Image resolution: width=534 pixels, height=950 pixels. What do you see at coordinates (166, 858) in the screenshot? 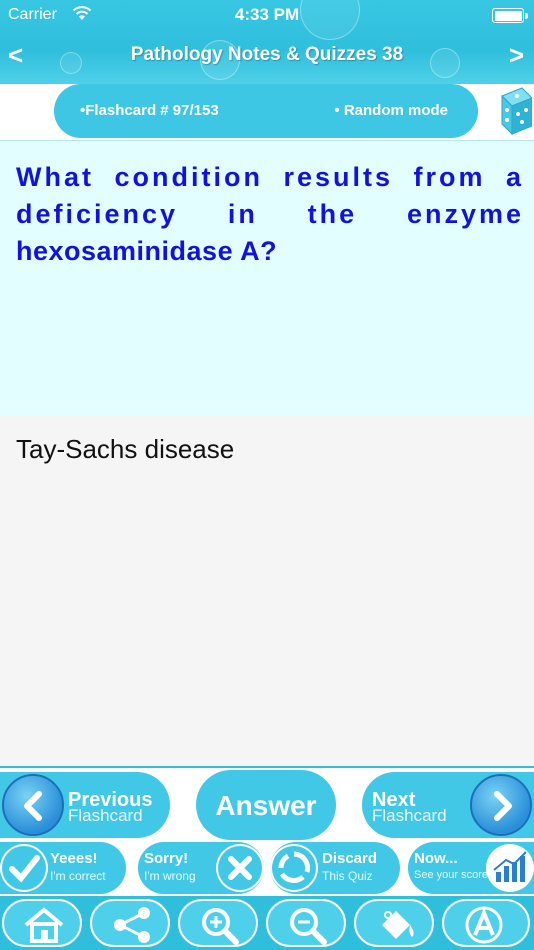
I see `wrong-title: Sorry!` at bounding box center [166, 858].